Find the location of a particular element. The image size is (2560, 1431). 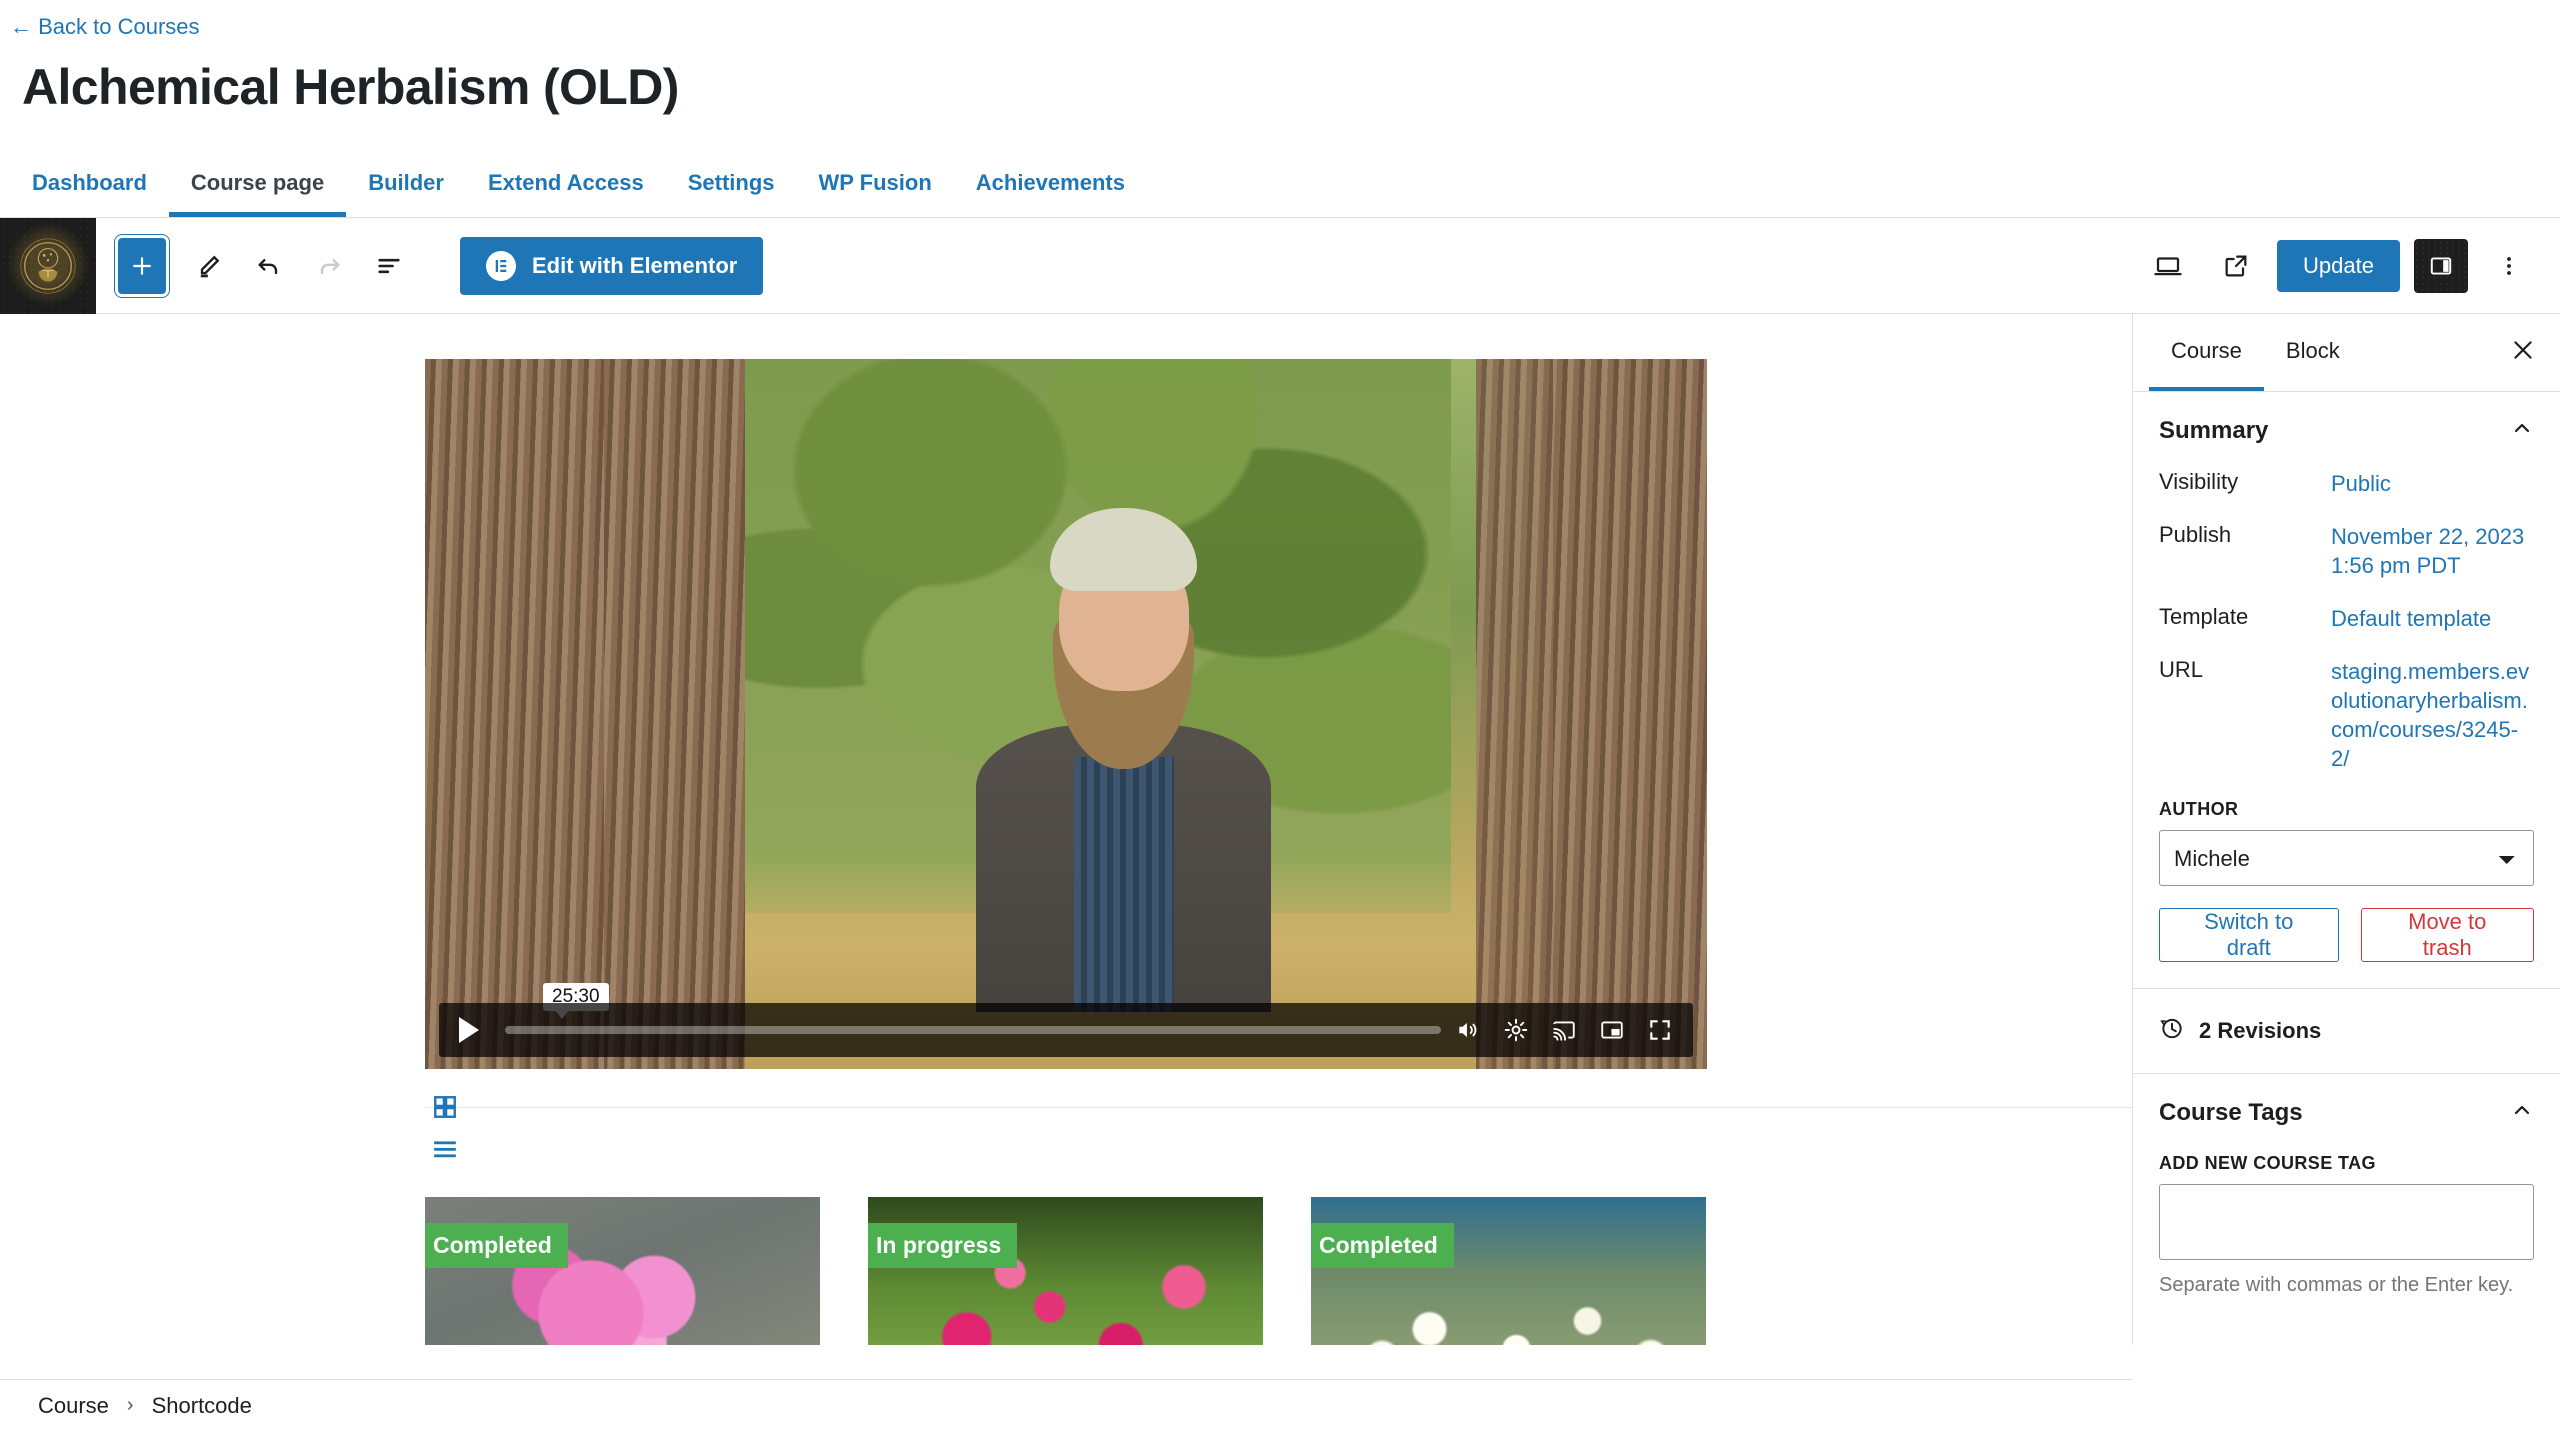

tab-dashboard: Dashboard is located at coordinates (89, 193).